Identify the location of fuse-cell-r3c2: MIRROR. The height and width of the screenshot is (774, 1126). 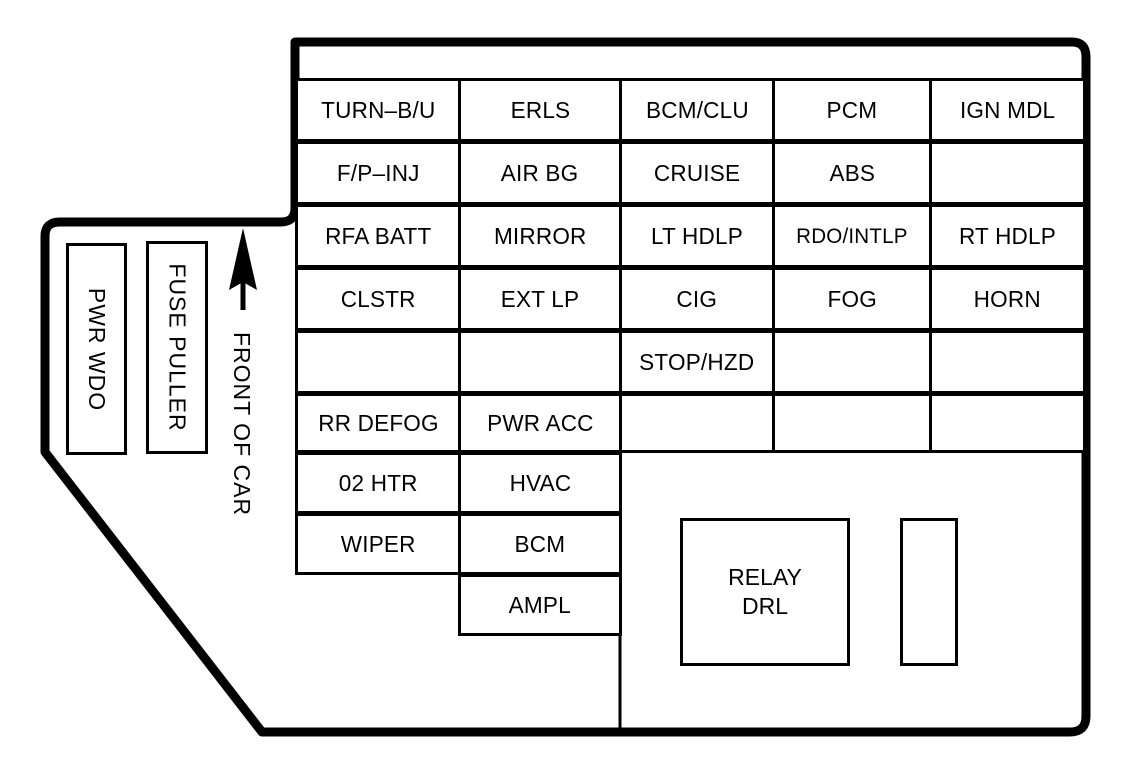
(540, 236).